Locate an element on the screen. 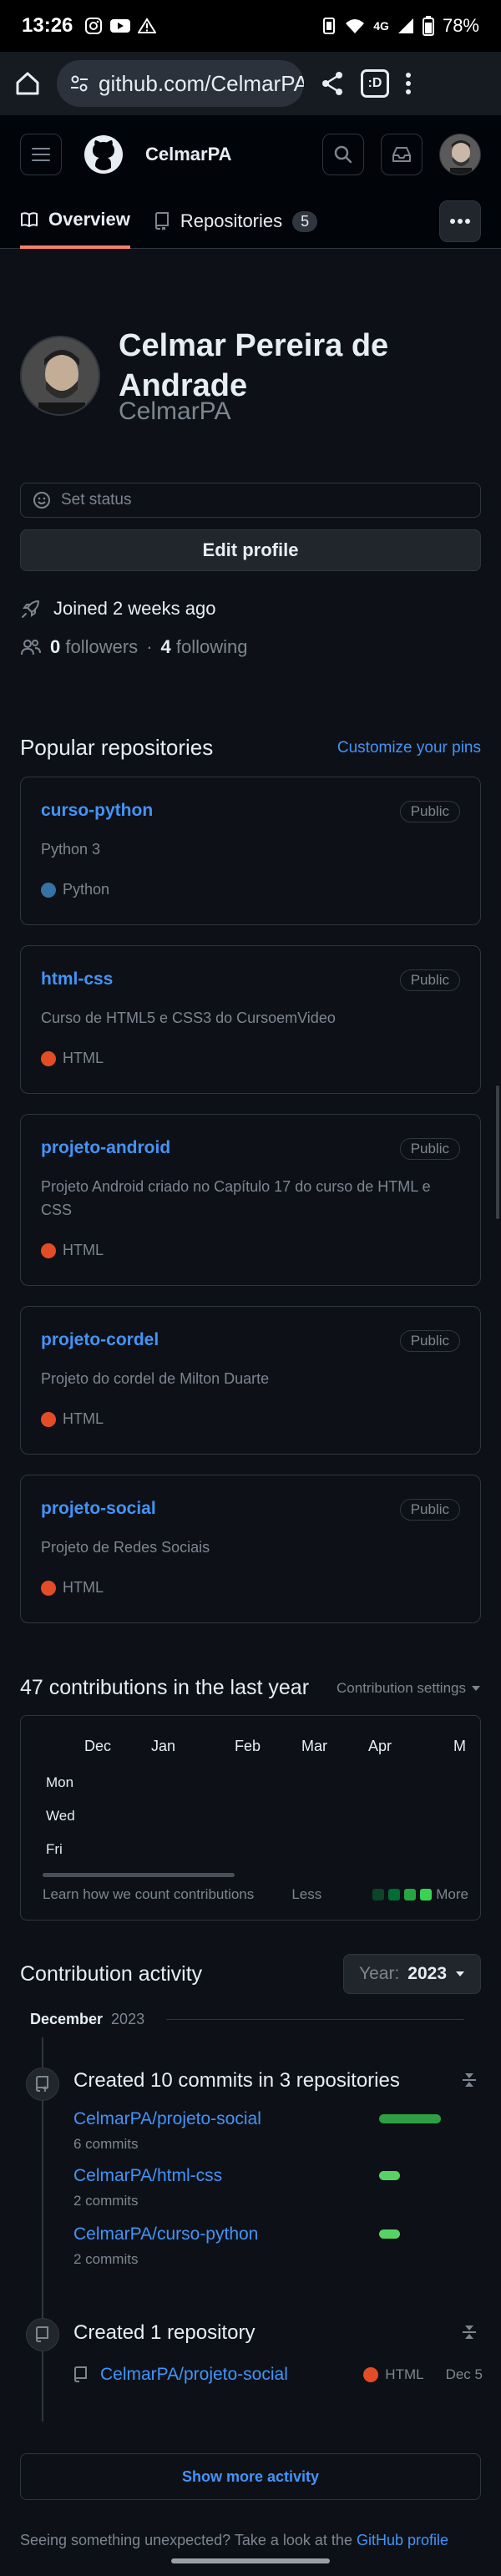 Image resolution: width=501 pixels, height=2576 pixels. tab-overview: Overview is located at coordinates (75, 221).